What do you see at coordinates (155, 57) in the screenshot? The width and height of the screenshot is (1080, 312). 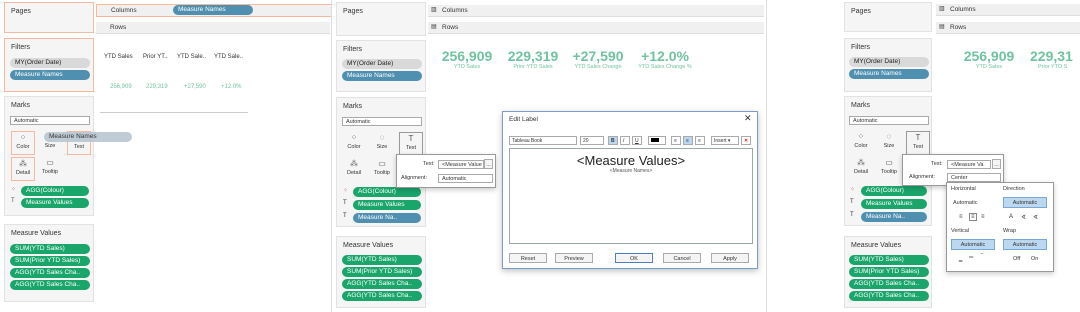 I see `table-header: Prior YT..` at bounding box center [155, 57].